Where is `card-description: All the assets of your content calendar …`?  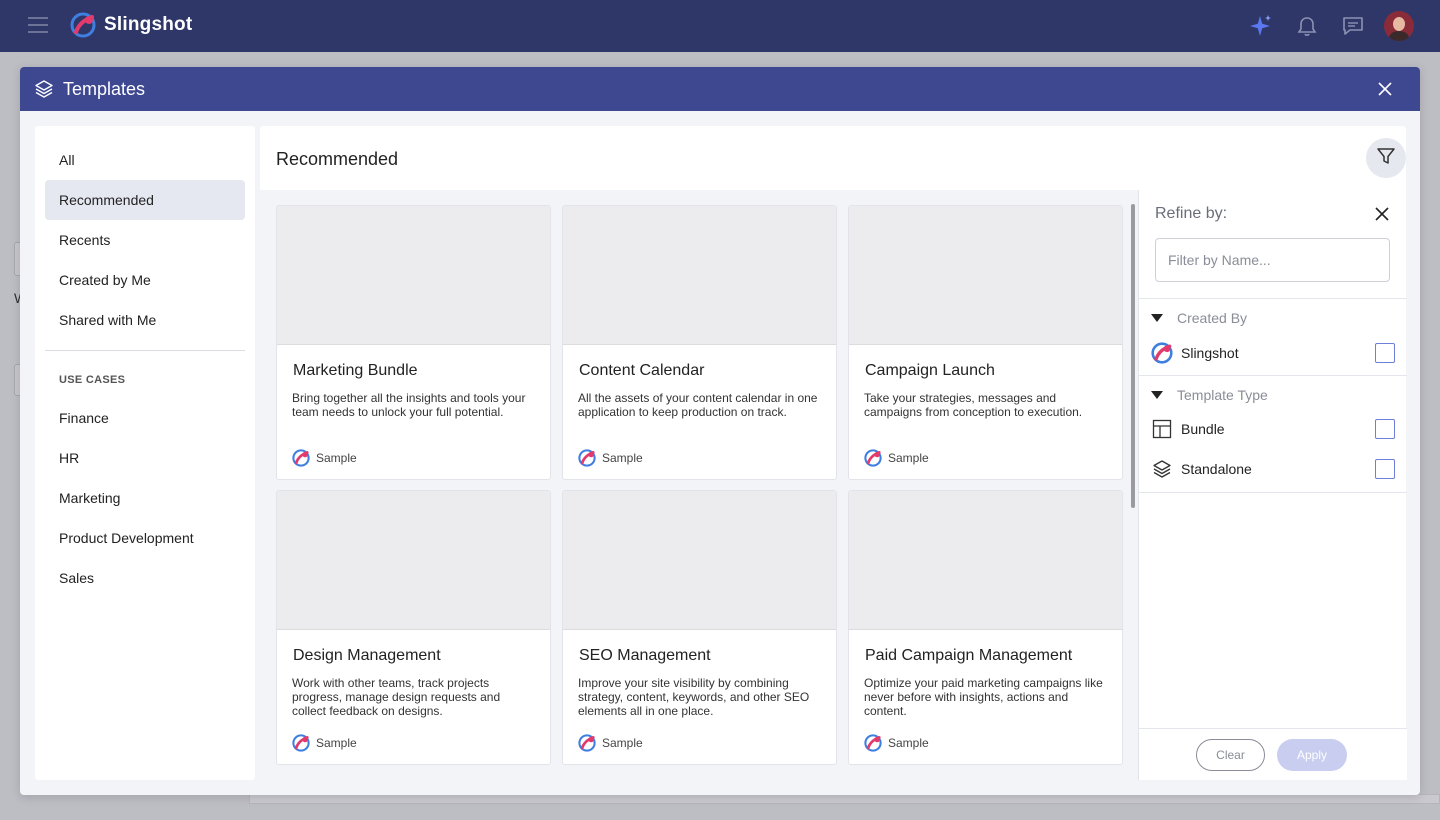 card-description: All the assets of your content calendar … is located at coordinates (698, 405).